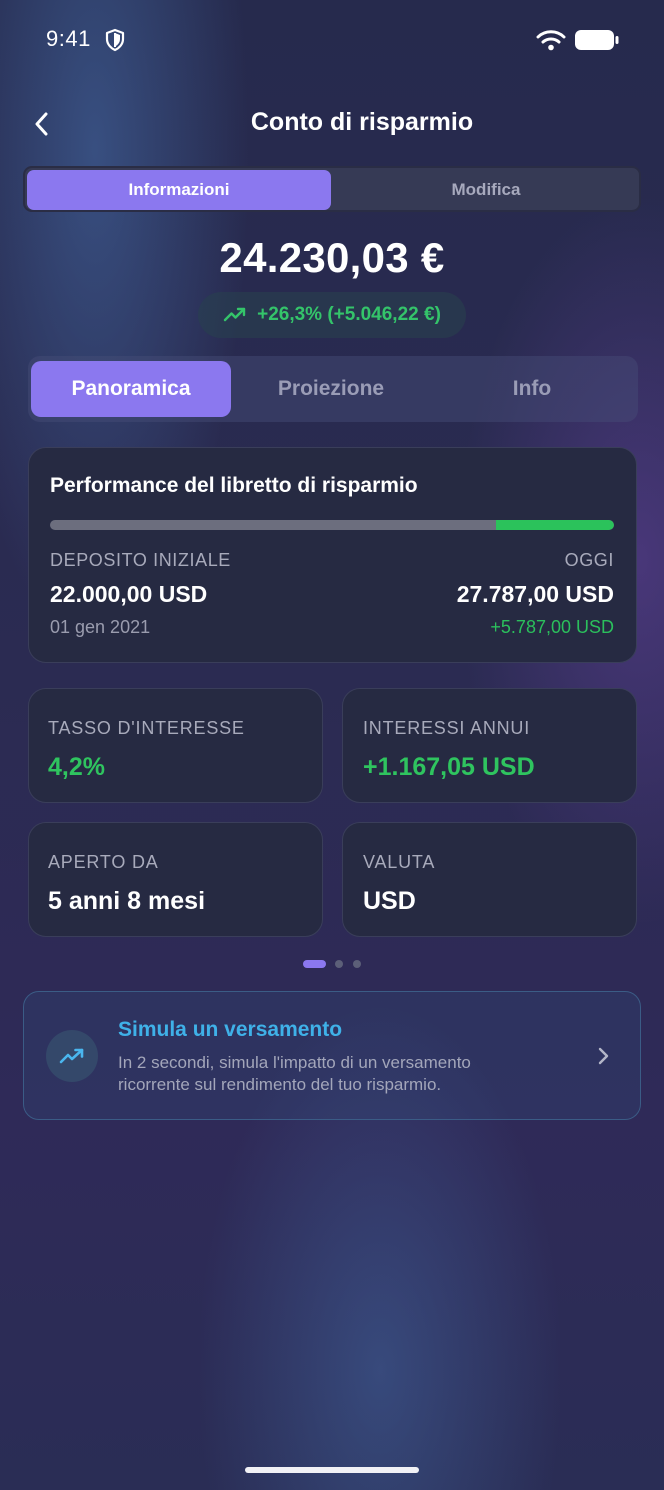  What do you see at coordinates (230, 1029) in the screenshot?
I see `simulate-title: Simula un versamento` at bounding box center [230, 1029].